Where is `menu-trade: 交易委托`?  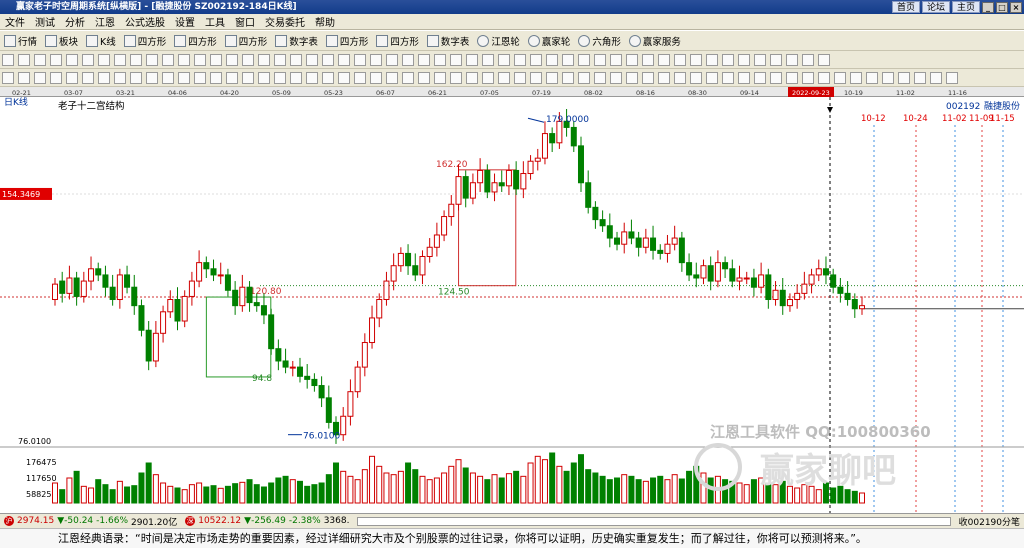
menu-trade: 交易委托 is located at coordinates (285, 21).